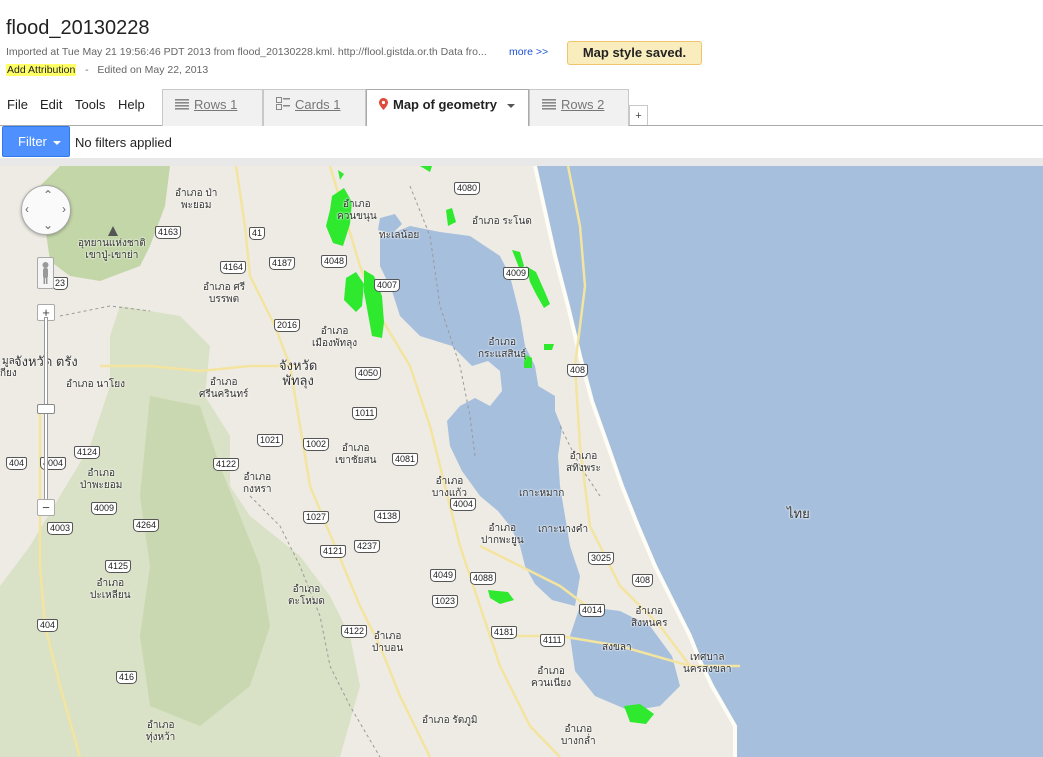 This screenshot has height=757, width=1043. I want to click on place-label: มูล กียง, so click(8, 367).